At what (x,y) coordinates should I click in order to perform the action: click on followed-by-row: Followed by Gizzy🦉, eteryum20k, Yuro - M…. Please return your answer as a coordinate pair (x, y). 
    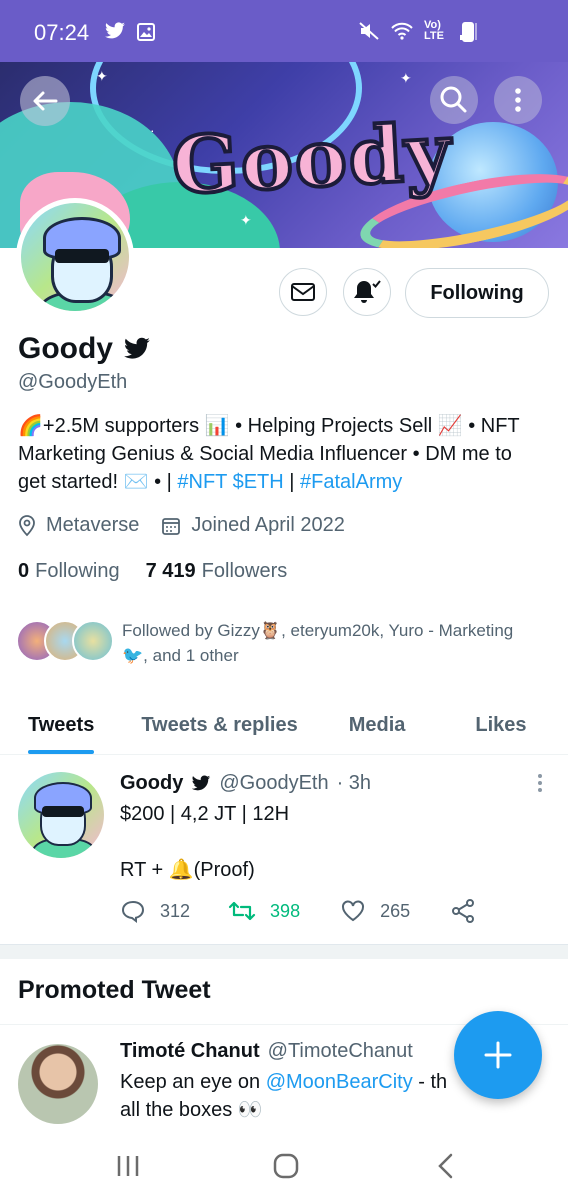
    Looking at the image, I should click on (286, 644).